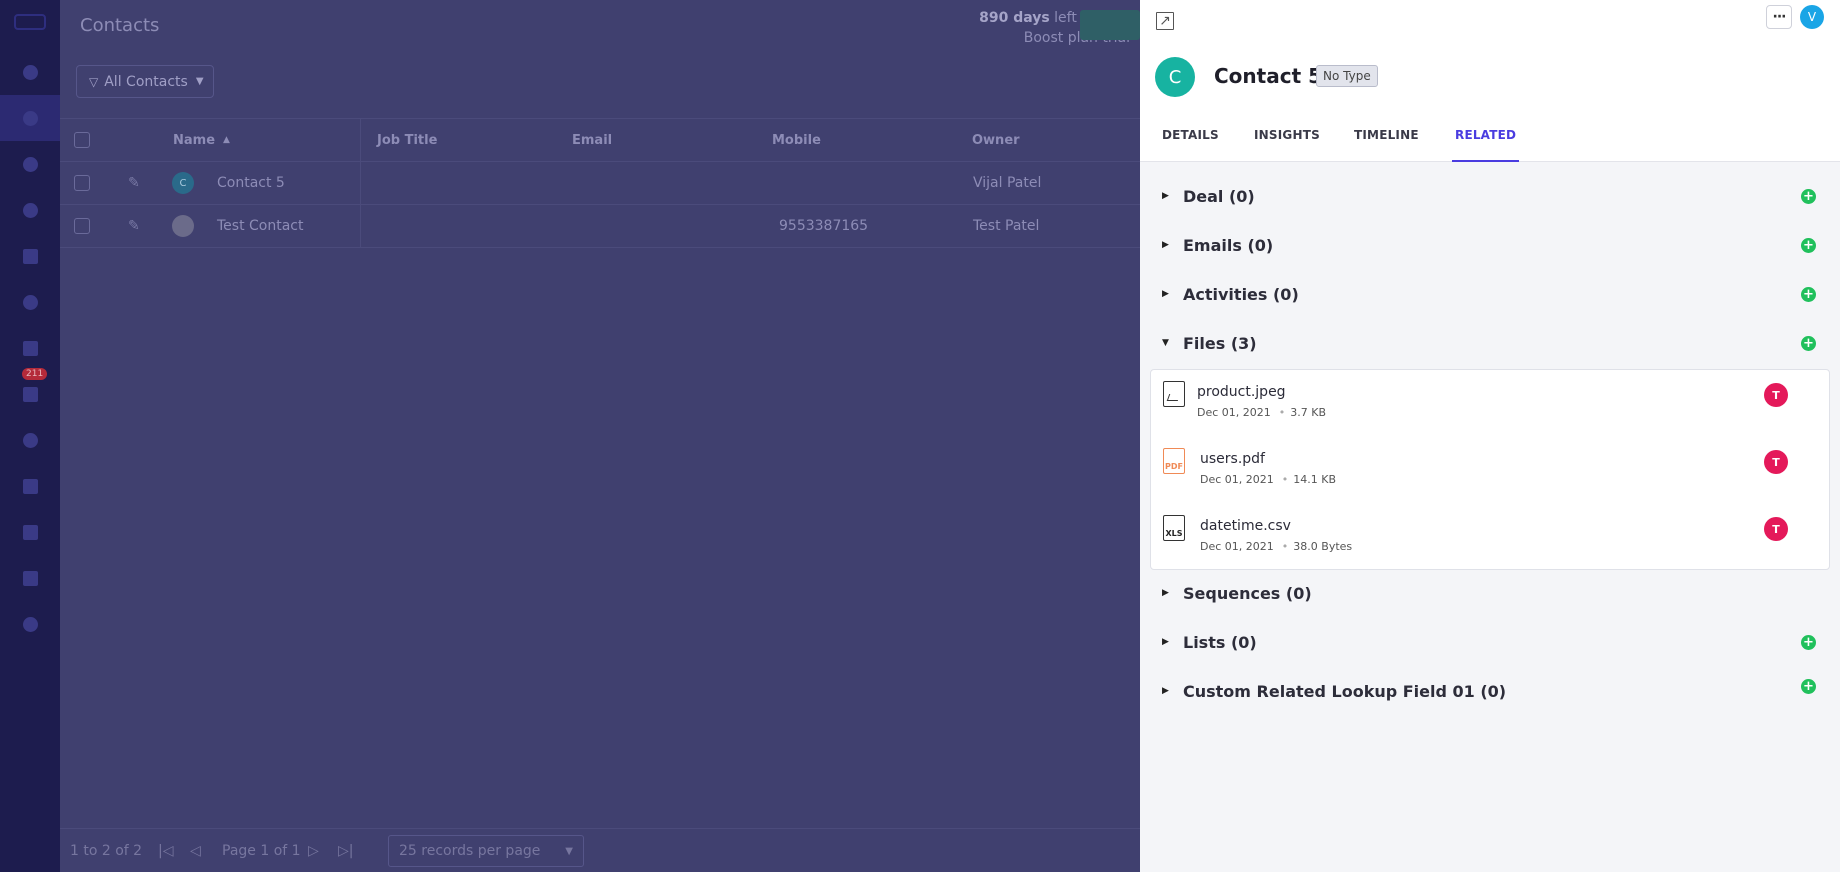  I want to click on caret-down-icon: ▼, so click(1165, 343).